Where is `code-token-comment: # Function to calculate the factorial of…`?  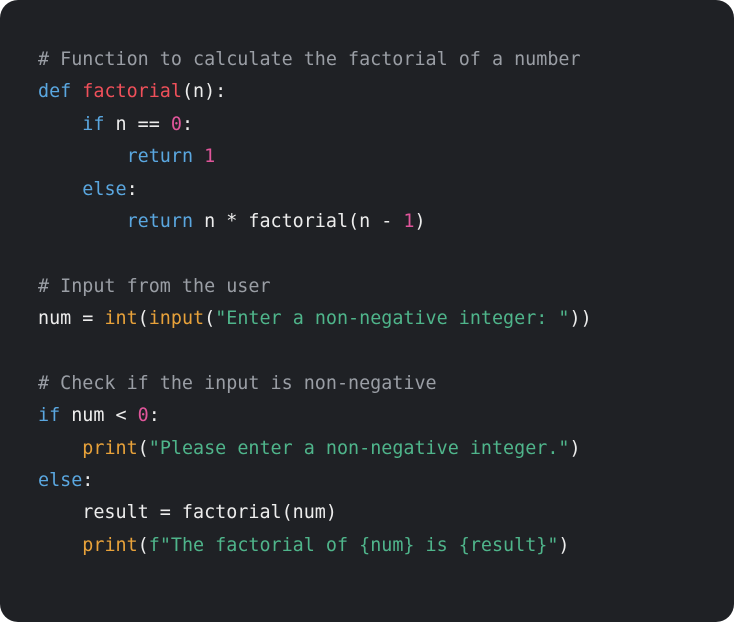
code-token-comment: # Function to calculate the factorial of… is located at coordinates (309, 59).